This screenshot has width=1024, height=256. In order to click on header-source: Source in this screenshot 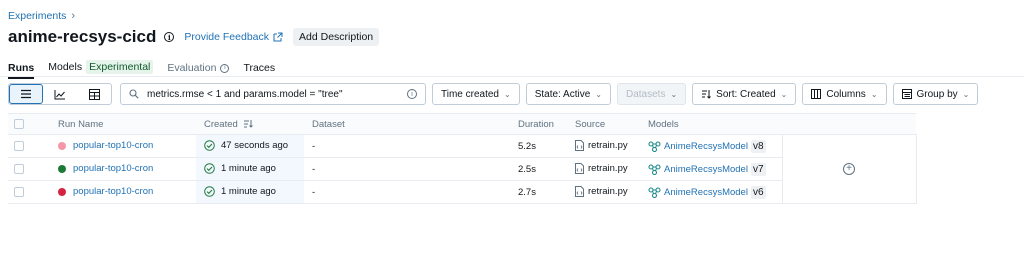, I will do `click(611, 124)`.